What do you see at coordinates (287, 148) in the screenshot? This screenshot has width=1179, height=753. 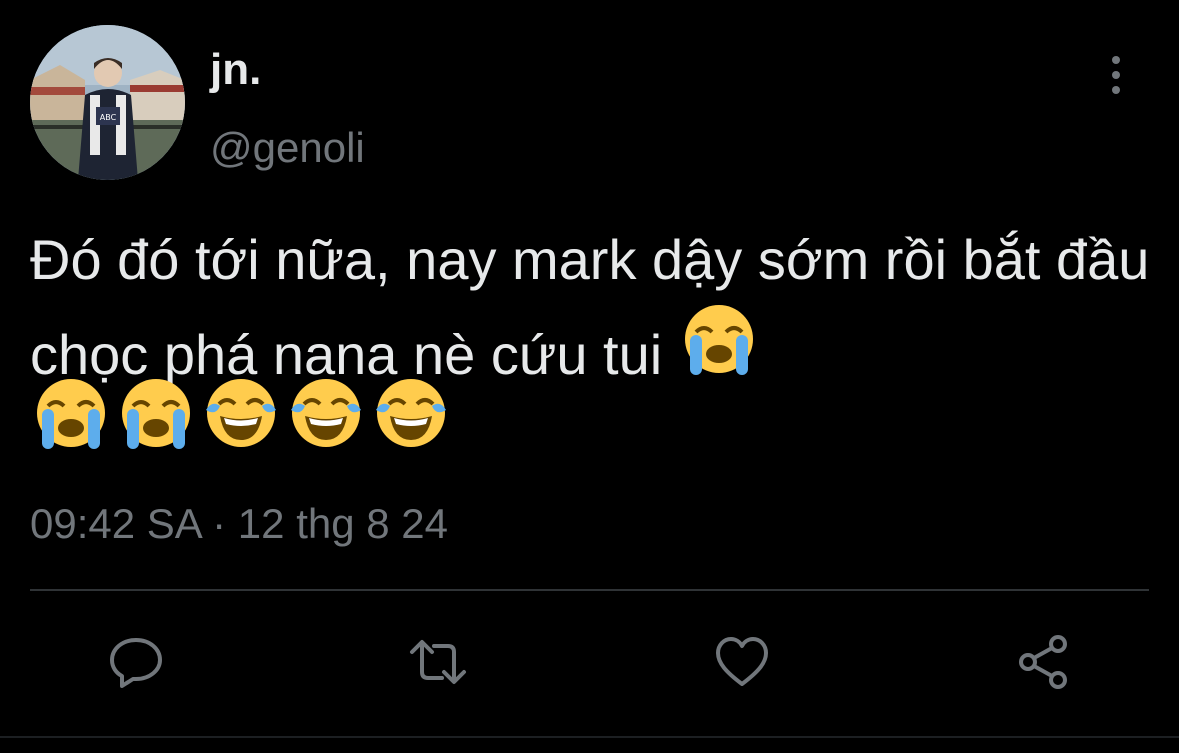 I see `user-handle: @genoli` at bounding box center [287, 148].